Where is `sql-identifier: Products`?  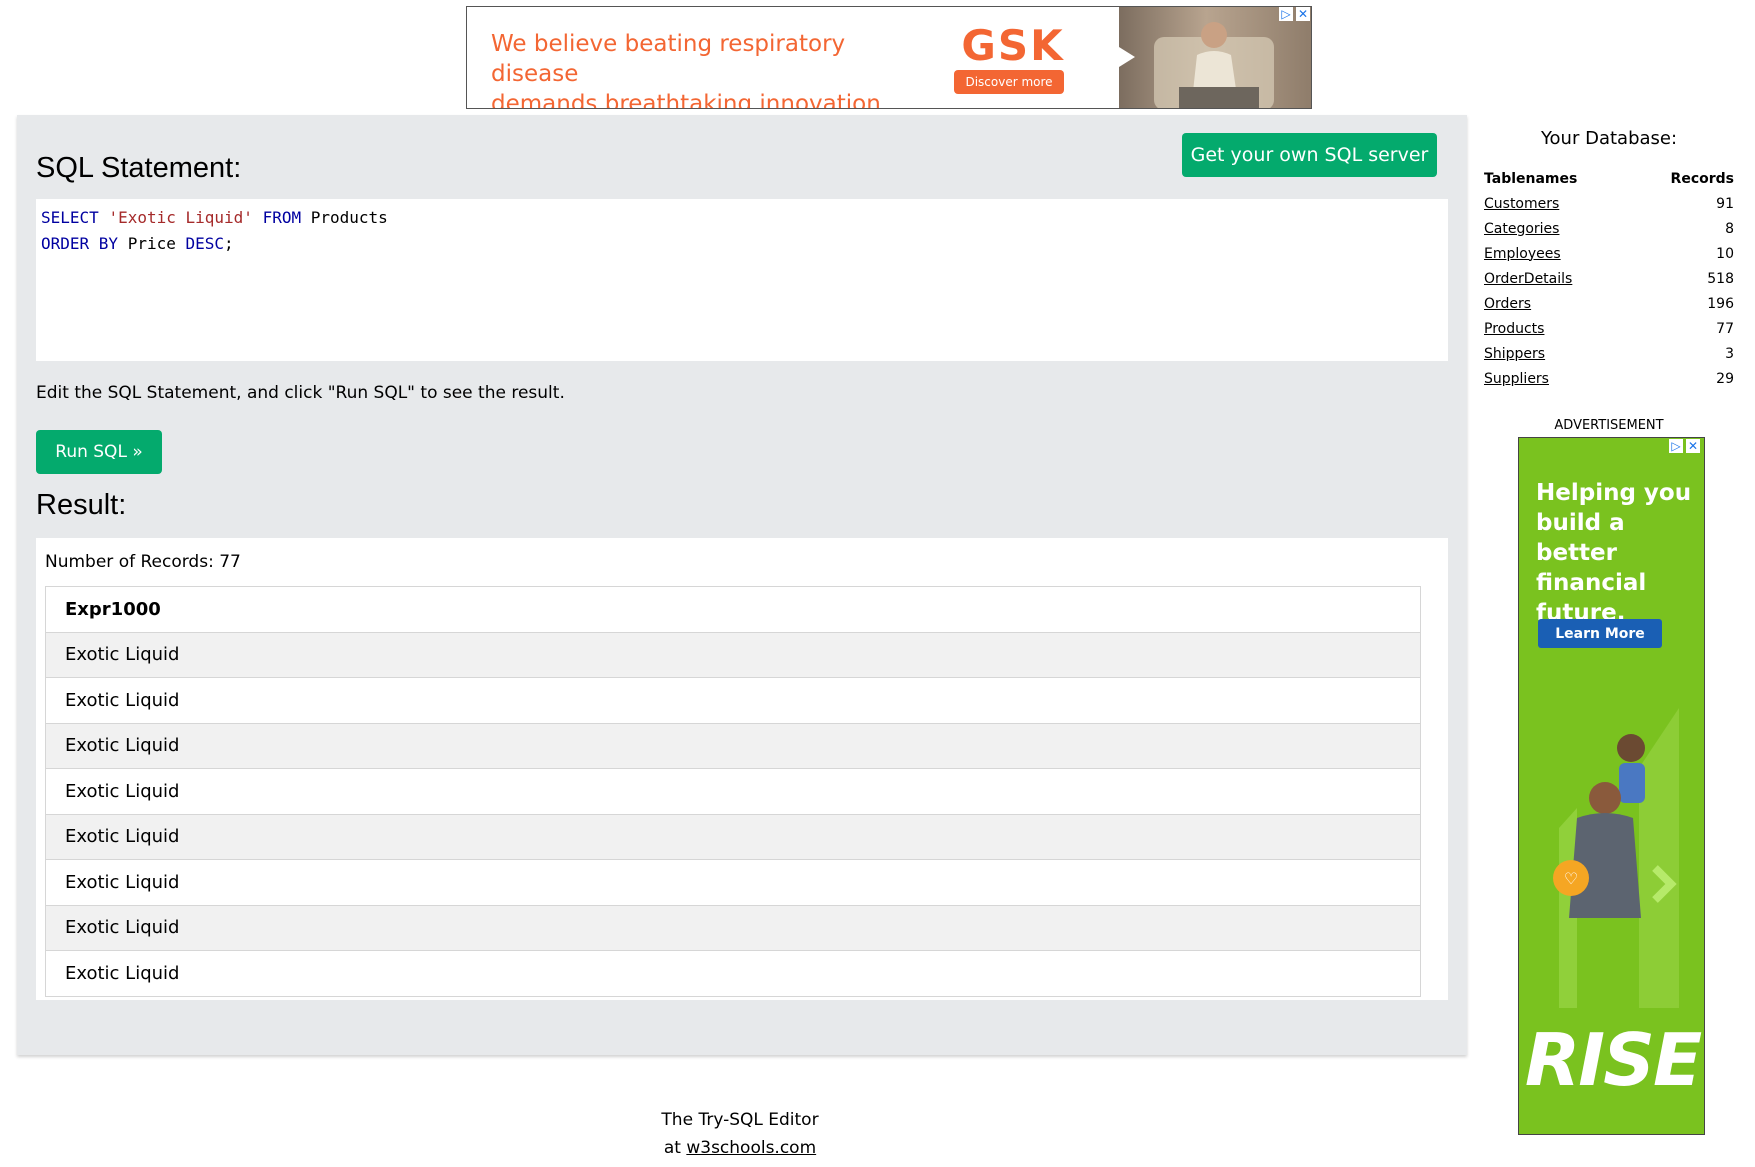 sql-identifier: Products is located at coordinates (349, 217).